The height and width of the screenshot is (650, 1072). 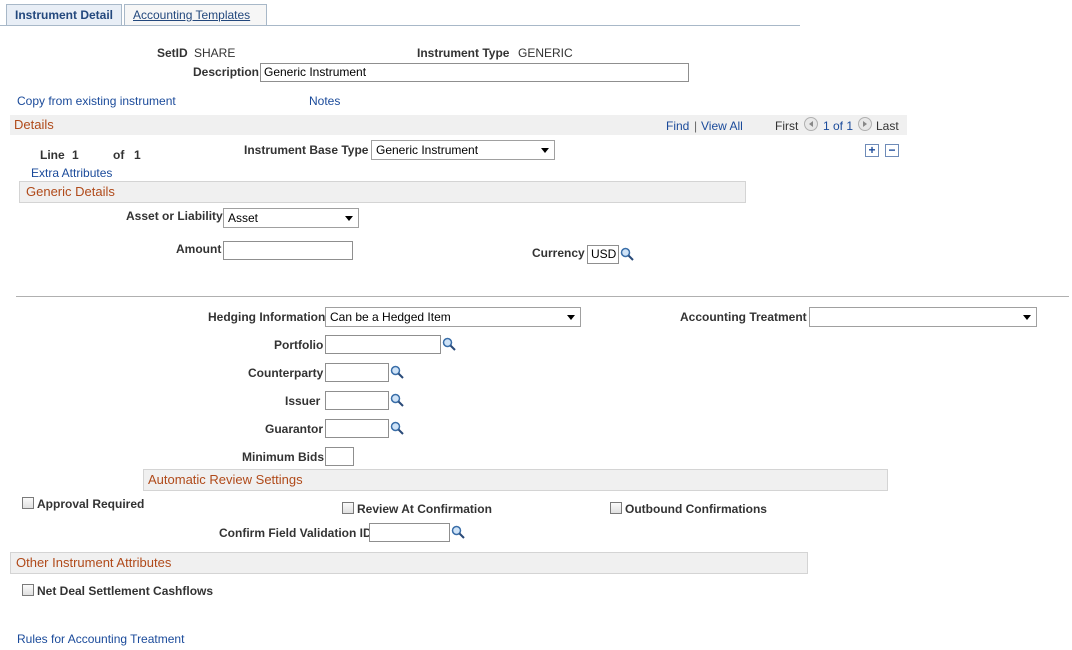 I want to click on net-deal-settlement-checkbox, so click(x=28, y=590).